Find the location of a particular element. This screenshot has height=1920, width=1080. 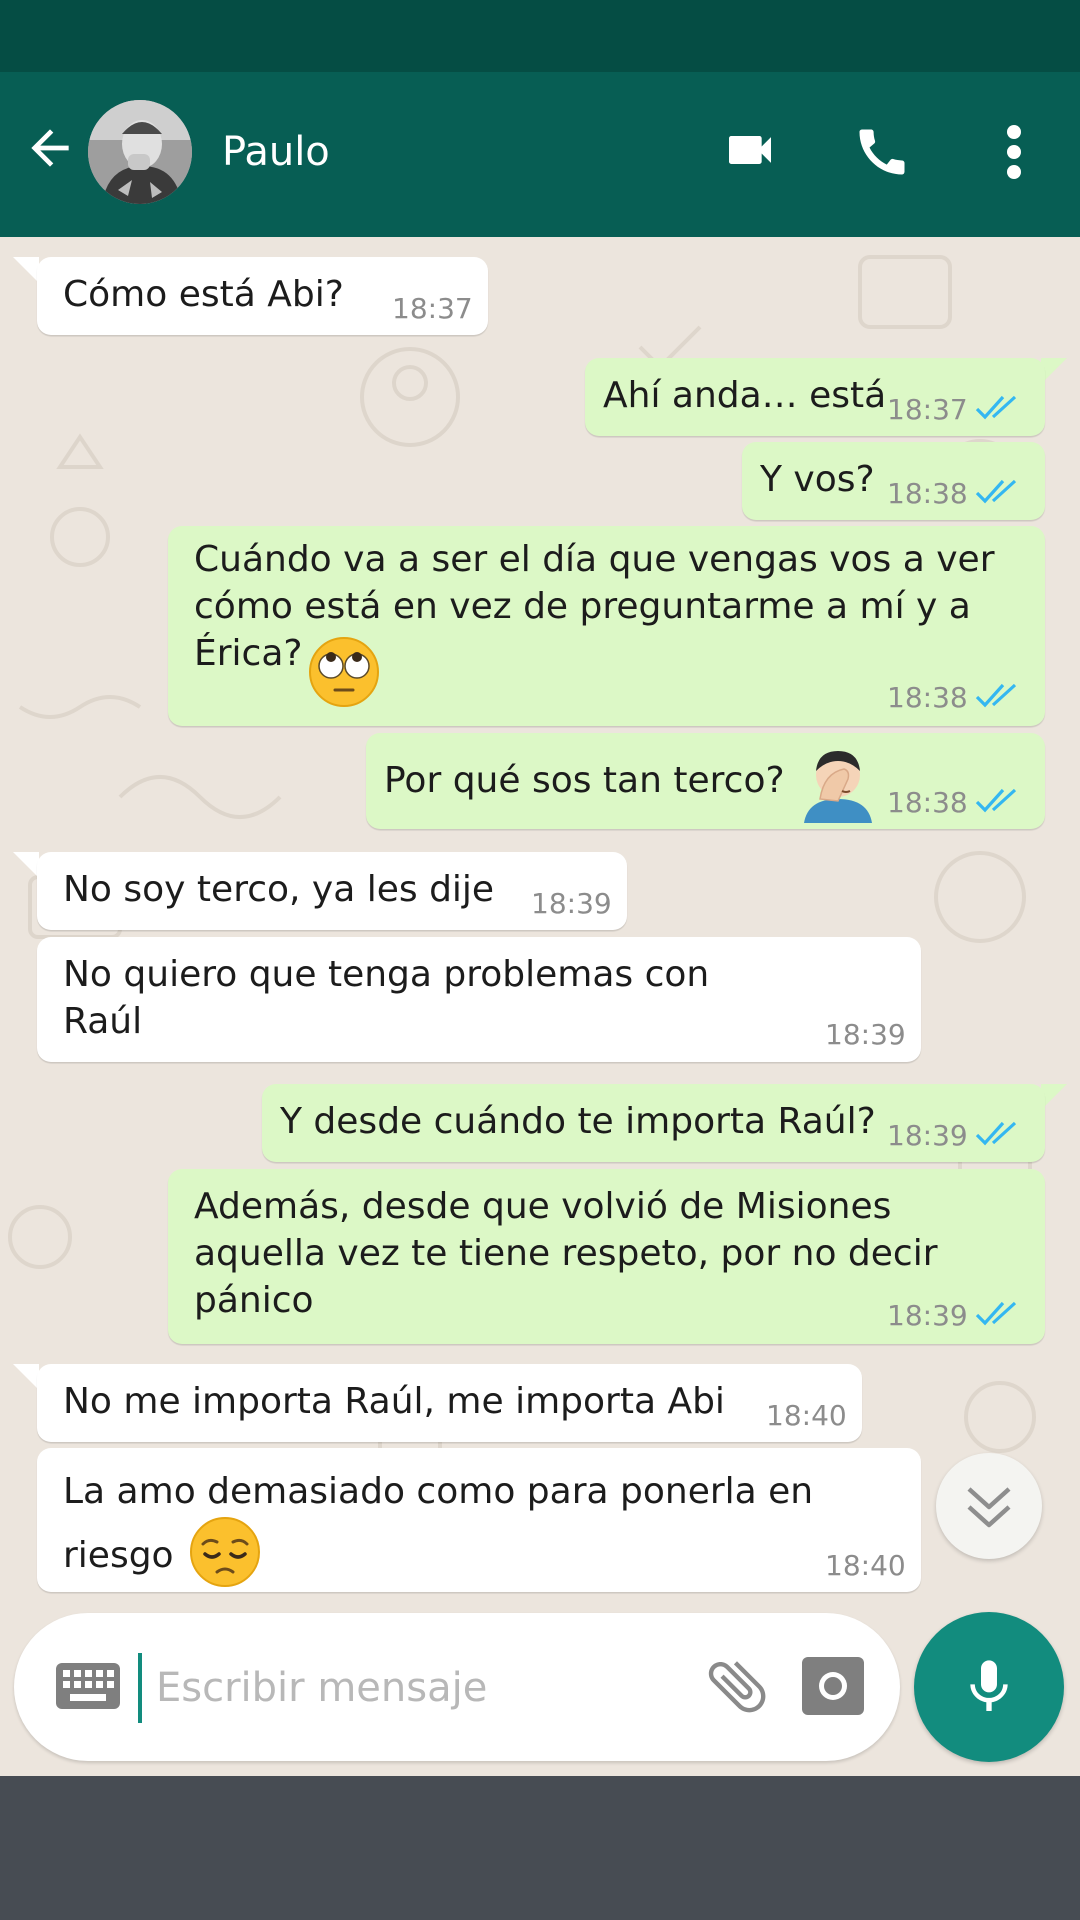

system-navigation-bar is located at coordinates (540, 1848).